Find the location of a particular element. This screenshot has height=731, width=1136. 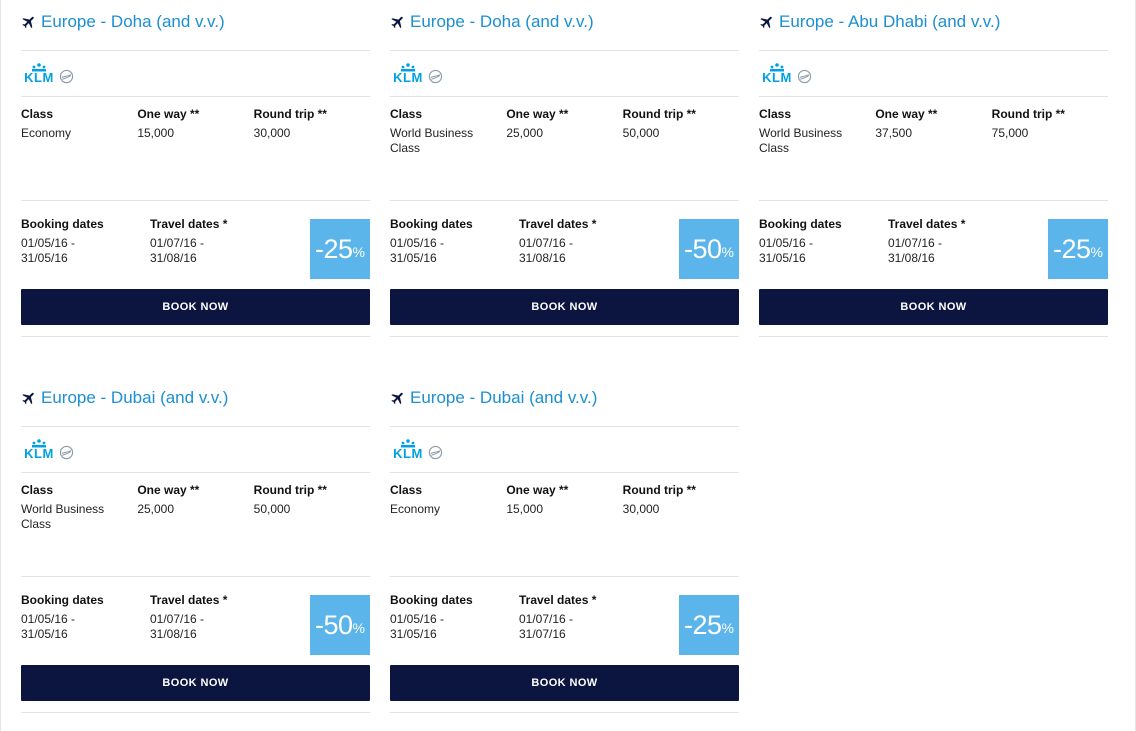

class-value: Economy is located at coordinates (46, 133).